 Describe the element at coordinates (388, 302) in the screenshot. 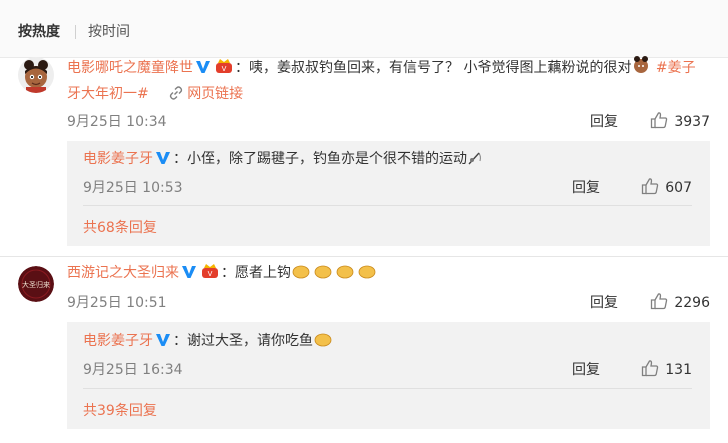

I see `comment-meta: 9月25日 10:51 回复 2296` at that location.